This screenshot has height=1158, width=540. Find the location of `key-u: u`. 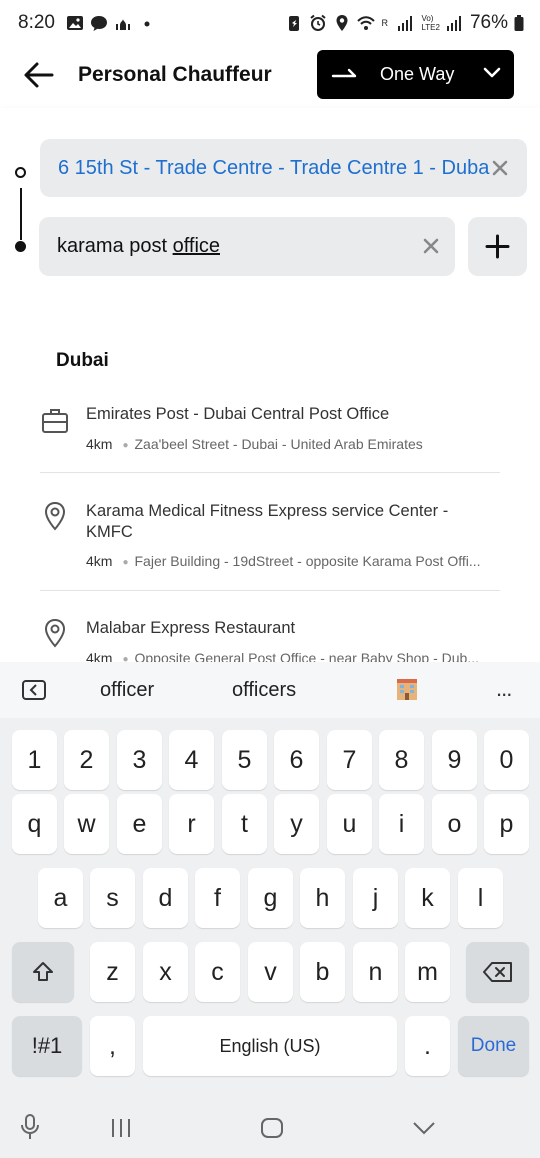

key-u: u is located at coordinates (349, 824).